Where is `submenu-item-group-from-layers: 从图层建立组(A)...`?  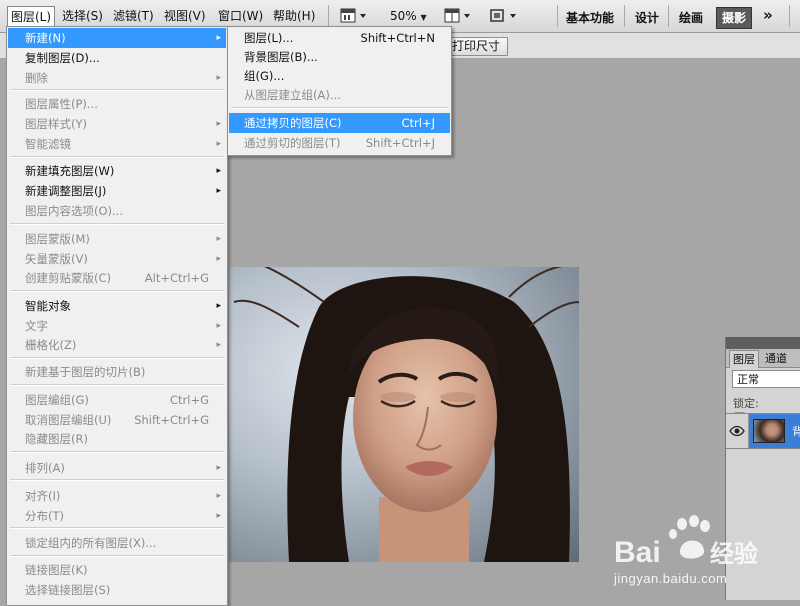
submenu-item-group-from-layers: 从图层建立组(A)... is located at coordinates (339, 95).